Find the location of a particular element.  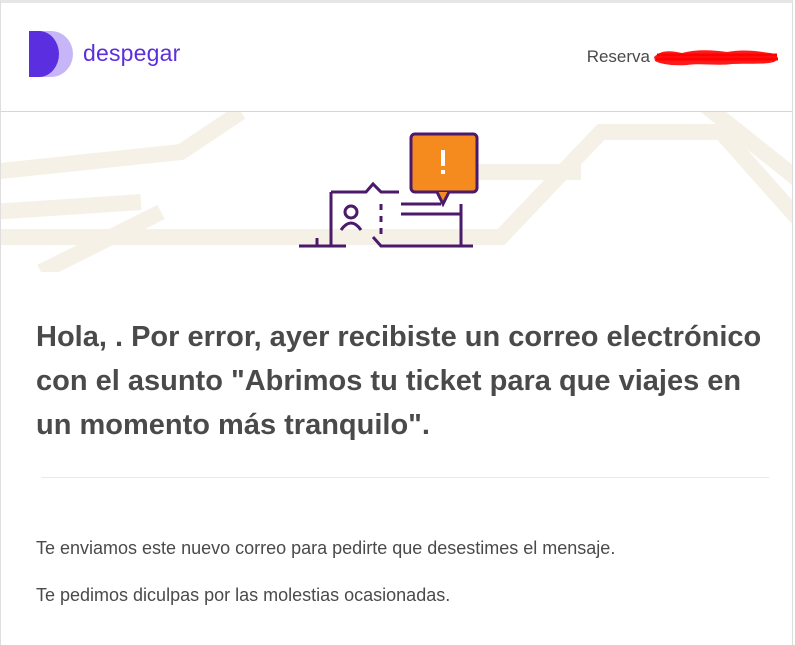

despegar-logo-icon is located at coordinates (51, 54).